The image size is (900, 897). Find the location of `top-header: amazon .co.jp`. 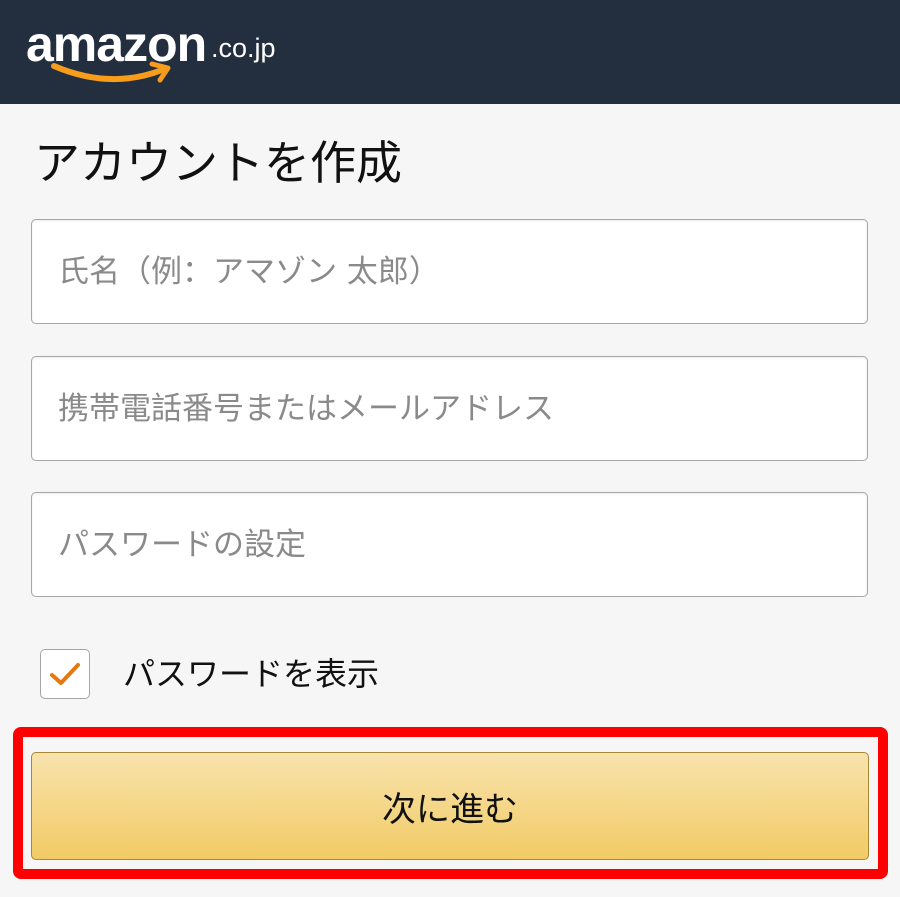

top-header: amazon .co.jp is located at coordinates (450, 52).